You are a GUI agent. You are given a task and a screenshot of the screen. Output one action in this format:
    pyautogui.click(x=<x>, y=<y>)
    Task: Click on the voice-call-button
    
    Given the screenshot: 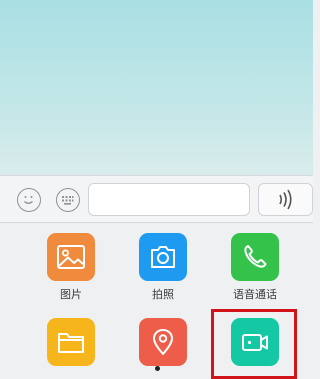 What is the action you would take?
    pyautogui.click(x=255, y=257)
    